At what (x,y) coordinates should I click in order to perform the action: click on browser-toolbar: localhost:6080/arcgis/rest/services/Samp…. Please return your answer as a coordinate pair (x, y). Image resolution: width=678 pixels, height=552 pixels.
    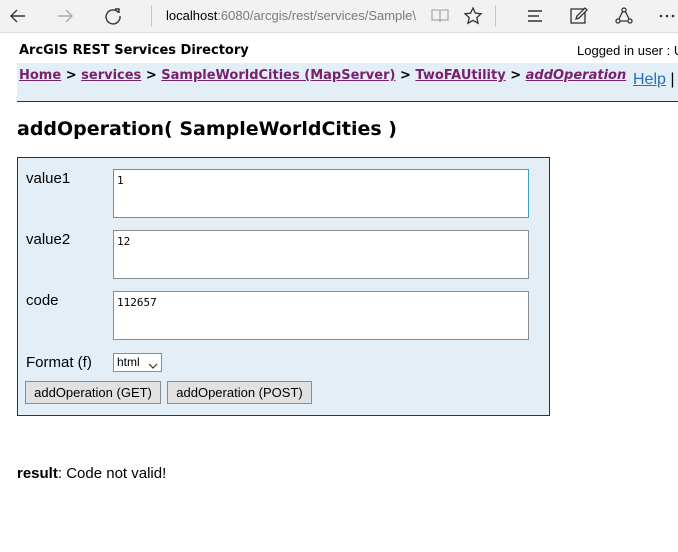
    Looking at the image, I should click on (339, 16).